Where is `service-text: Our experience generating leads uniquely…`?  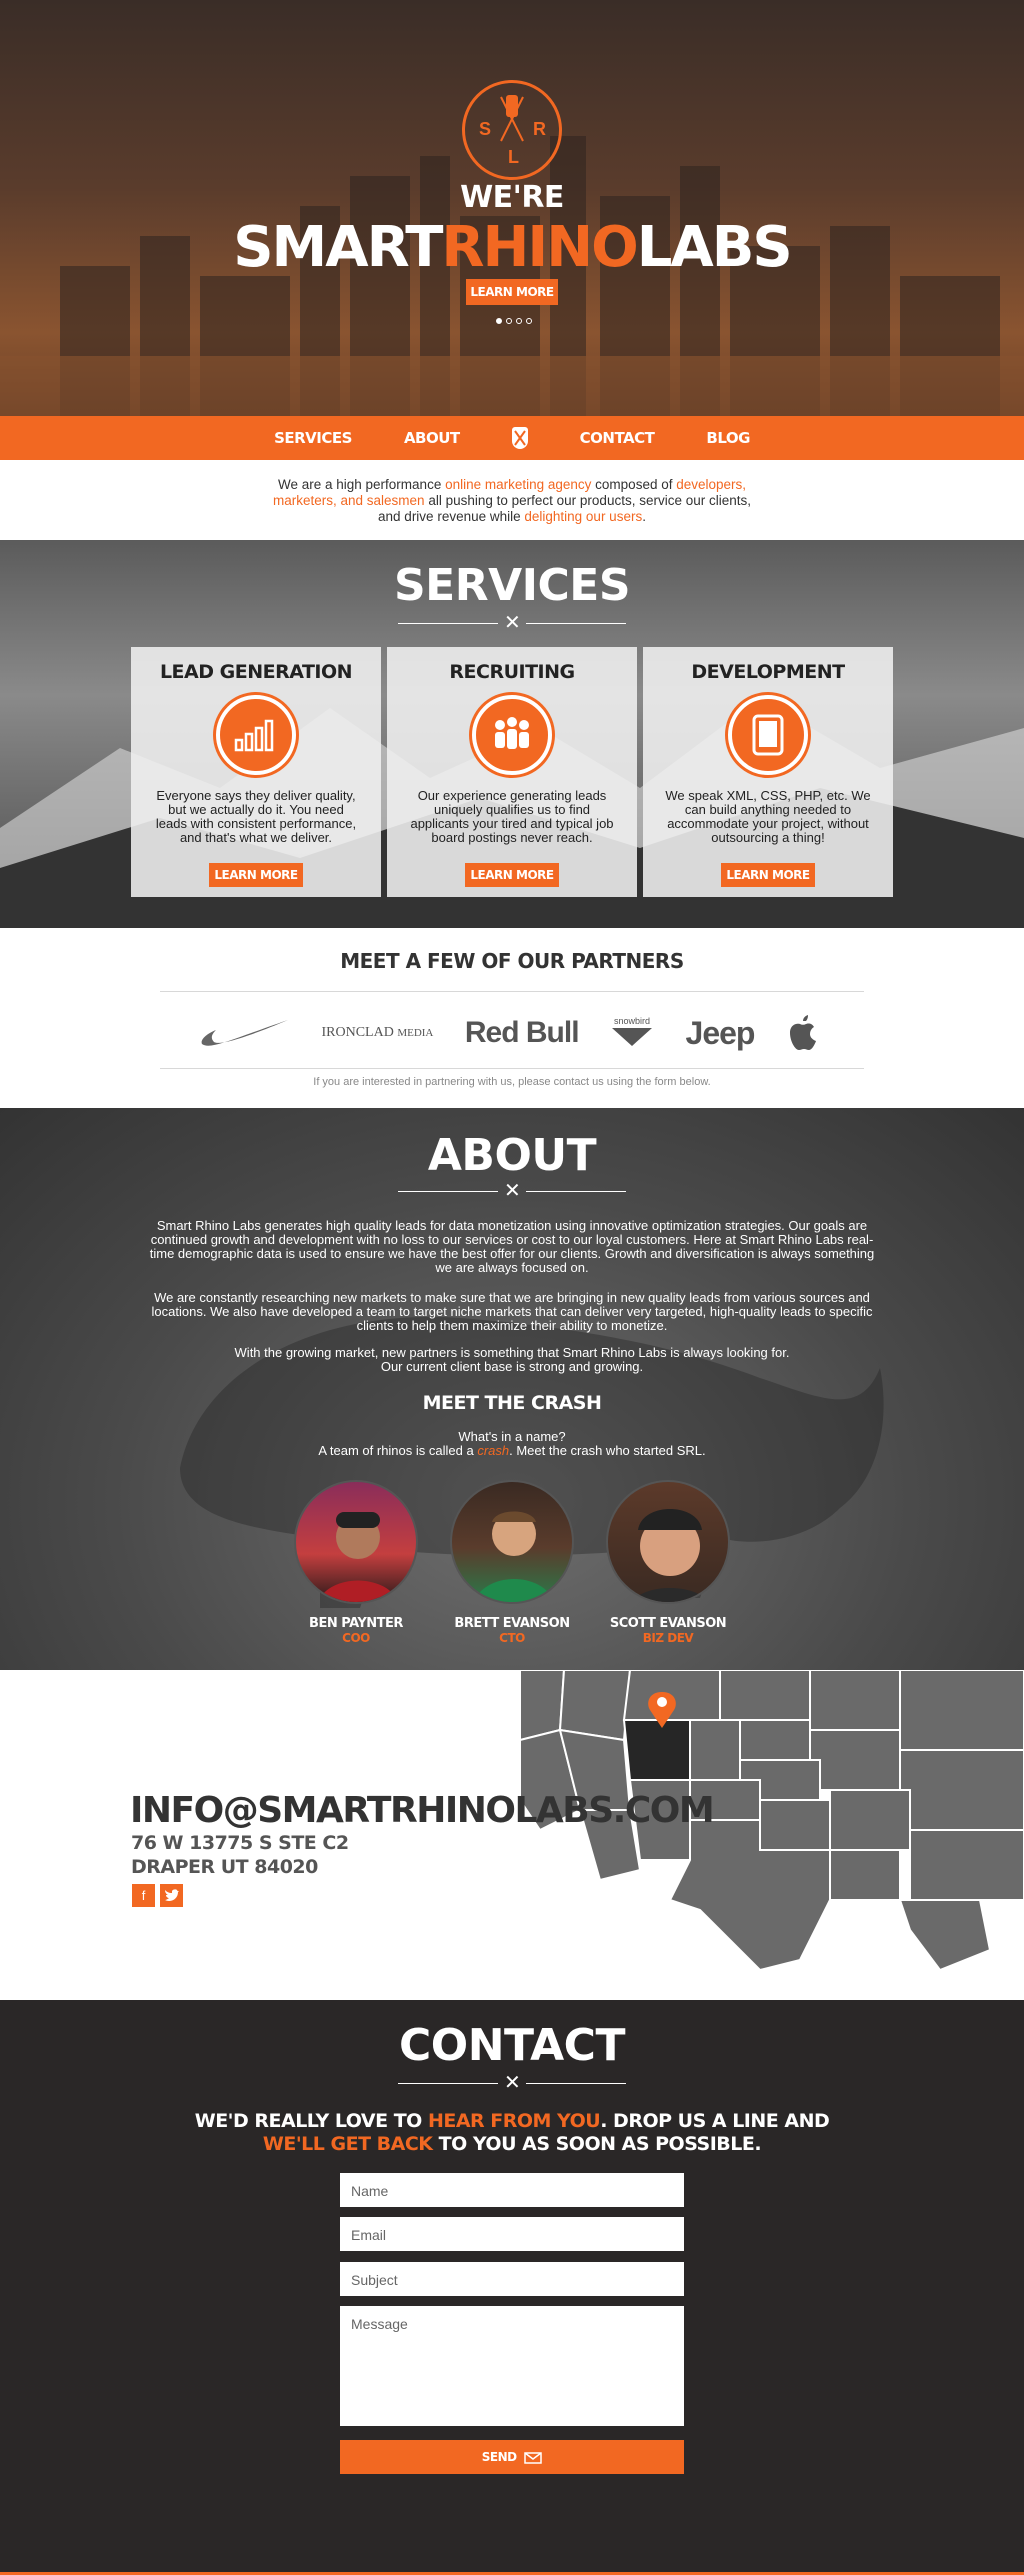
service-text: Our experience generating leads uniquely… is located at coordinates (512, 816).